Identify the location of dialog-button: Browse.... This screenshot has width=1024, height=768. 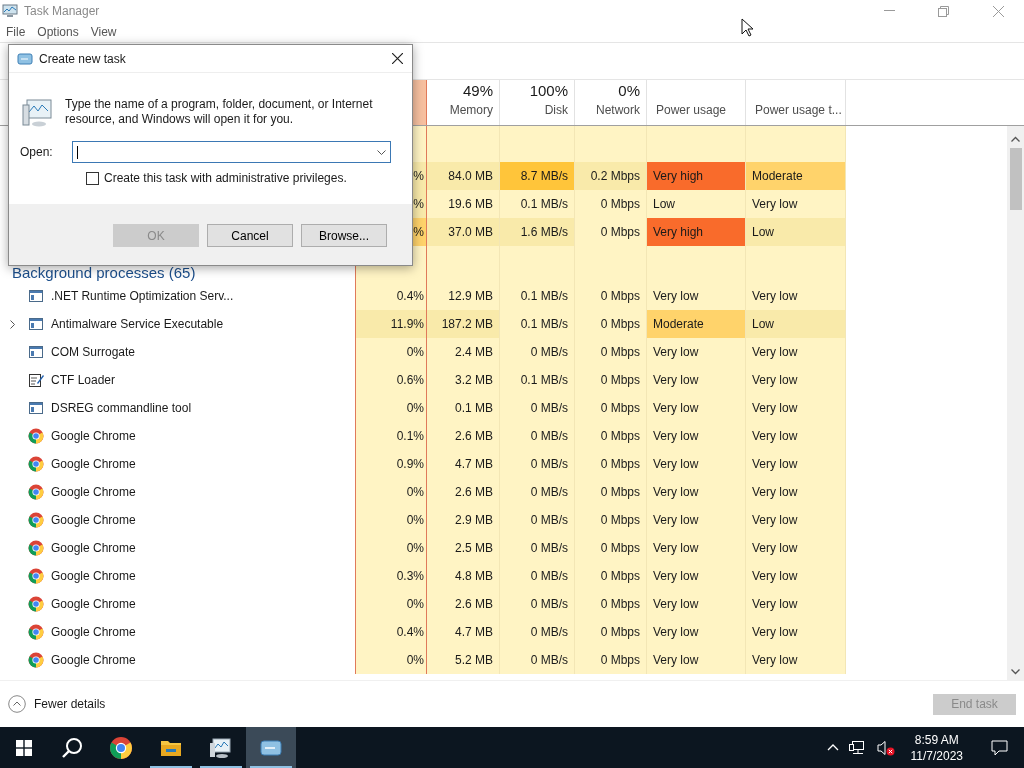
(344, 235).